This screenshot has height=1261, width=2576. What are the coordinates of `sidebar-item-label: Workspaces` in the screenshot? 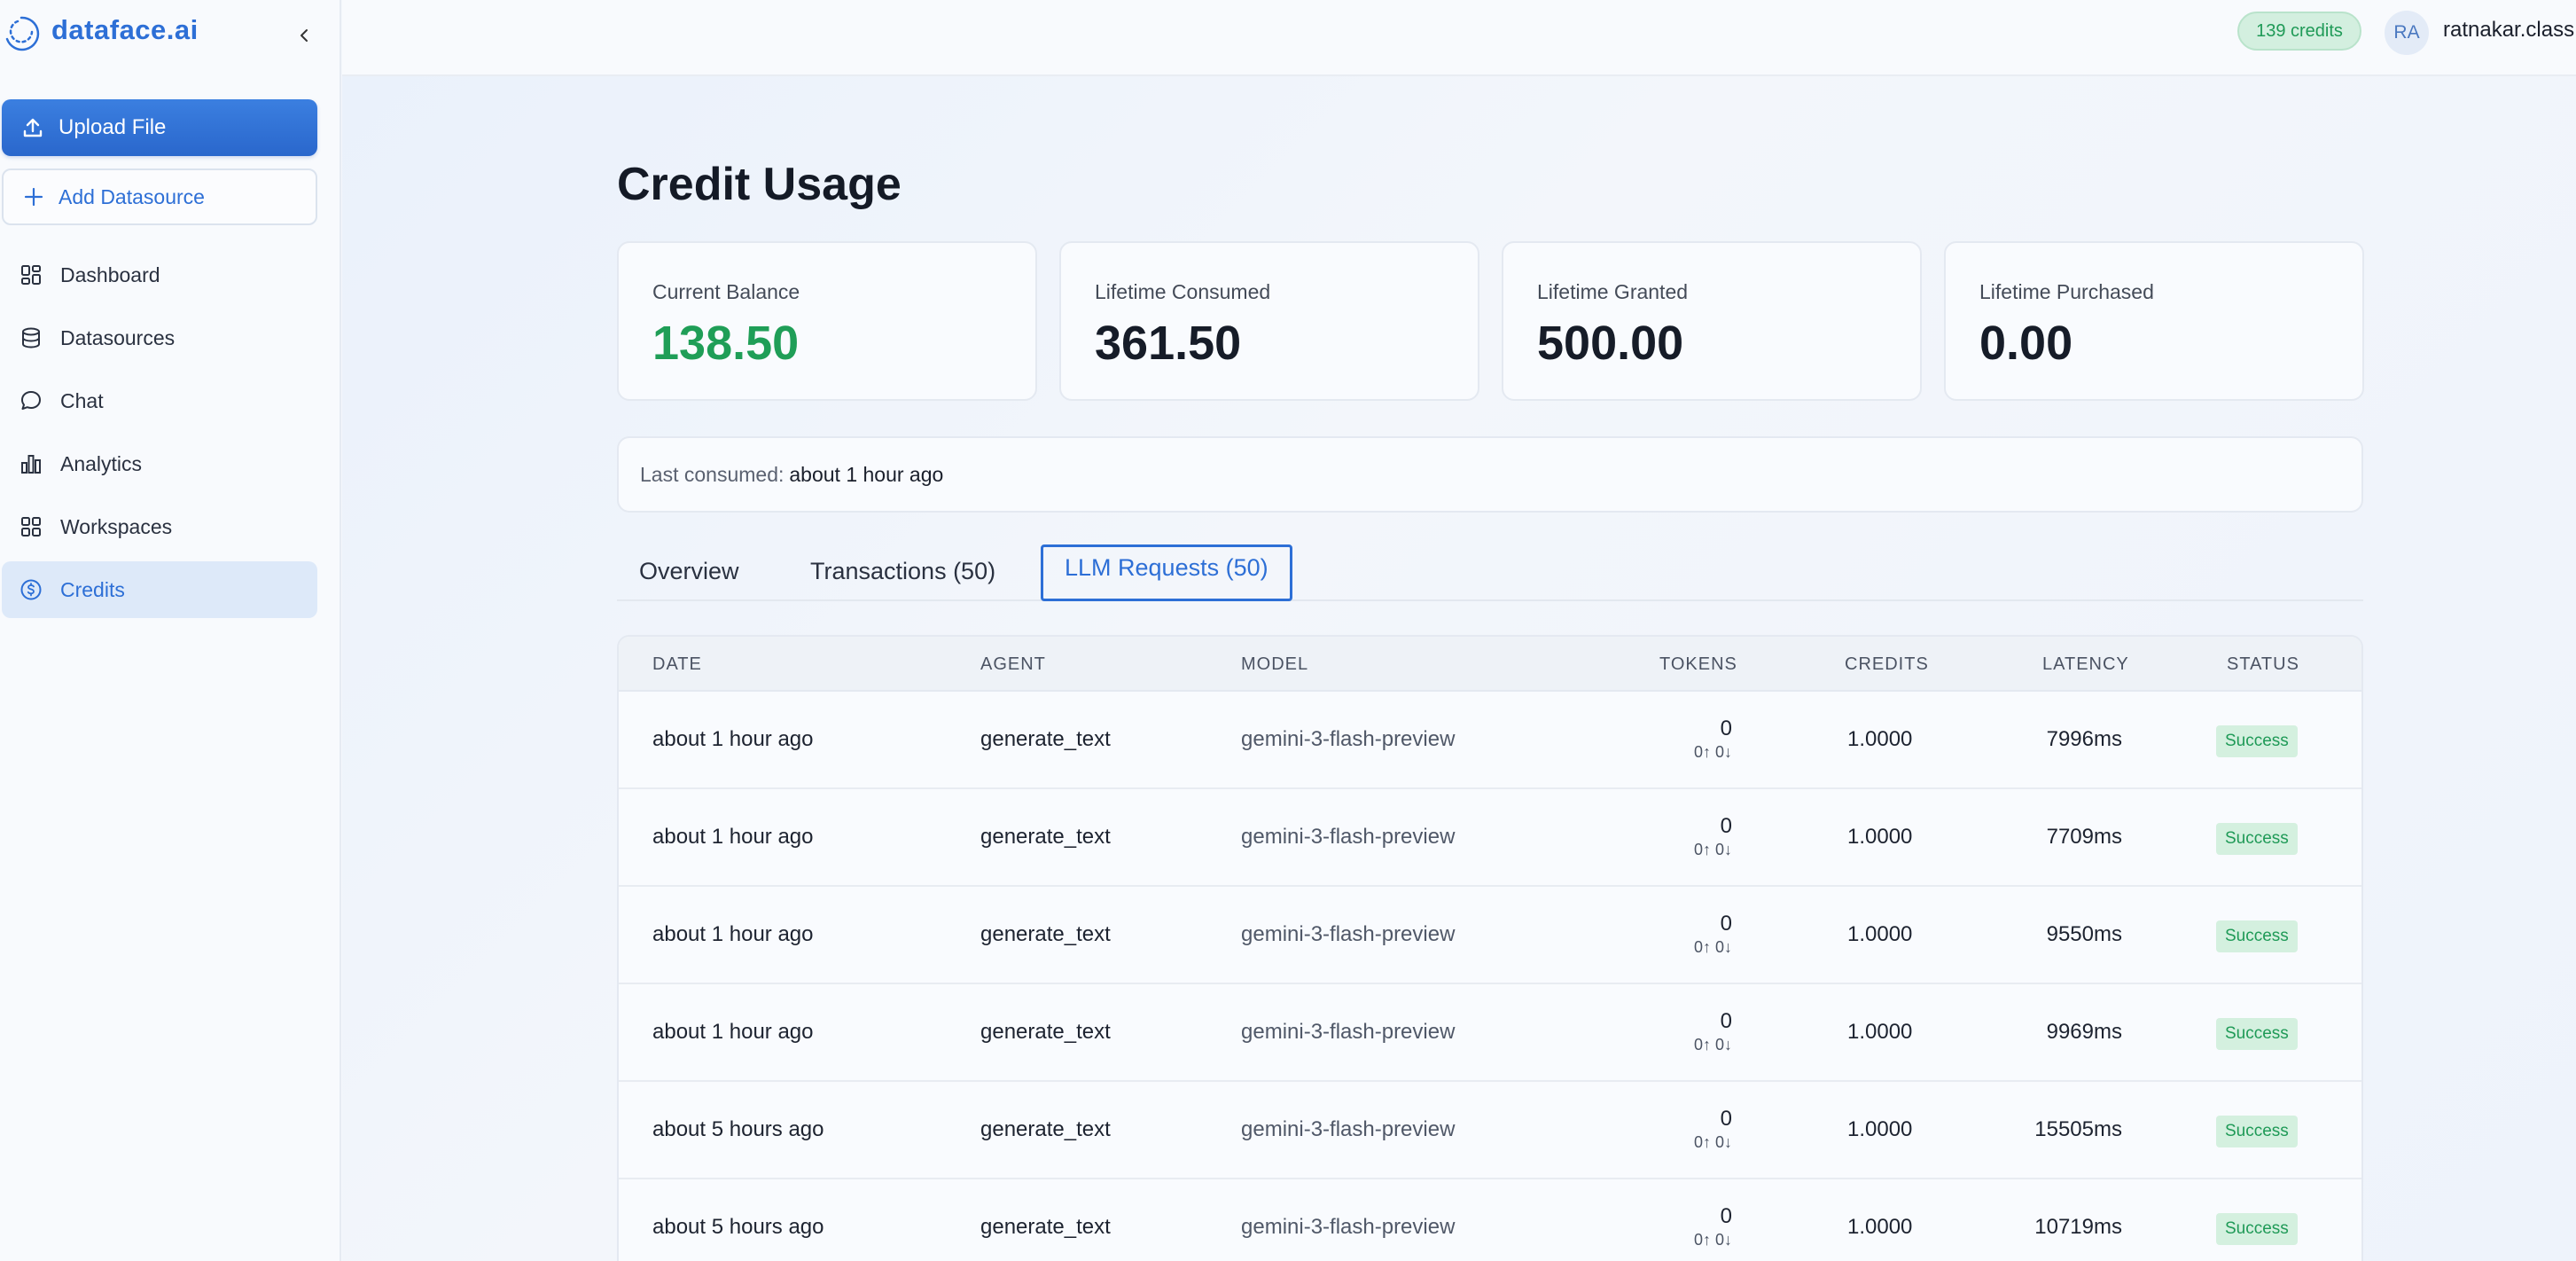 It's located at (116, 526).